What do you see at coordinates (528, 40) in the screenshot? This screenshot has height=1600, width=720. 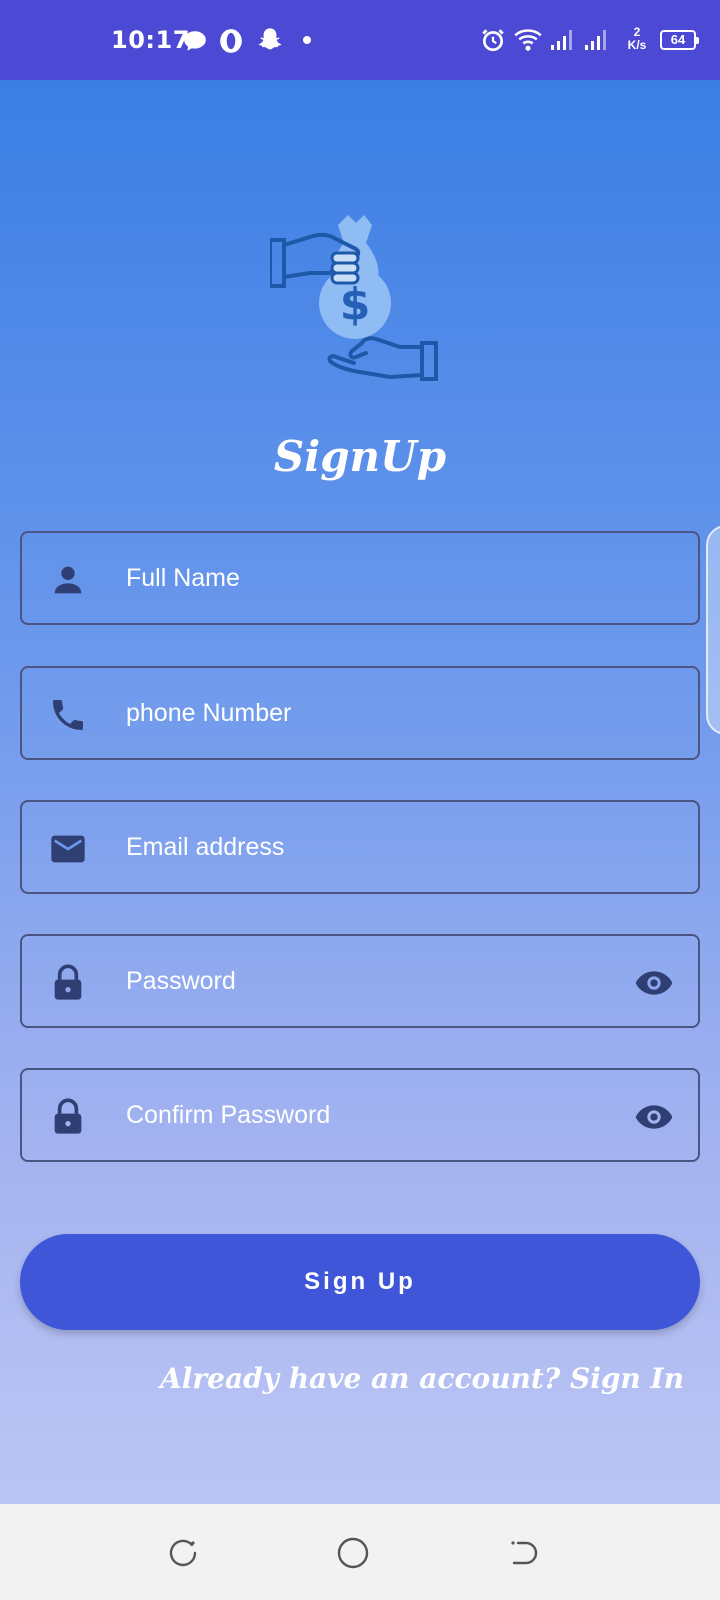 I see `wifi-icon` at bounding box center [528, 40].